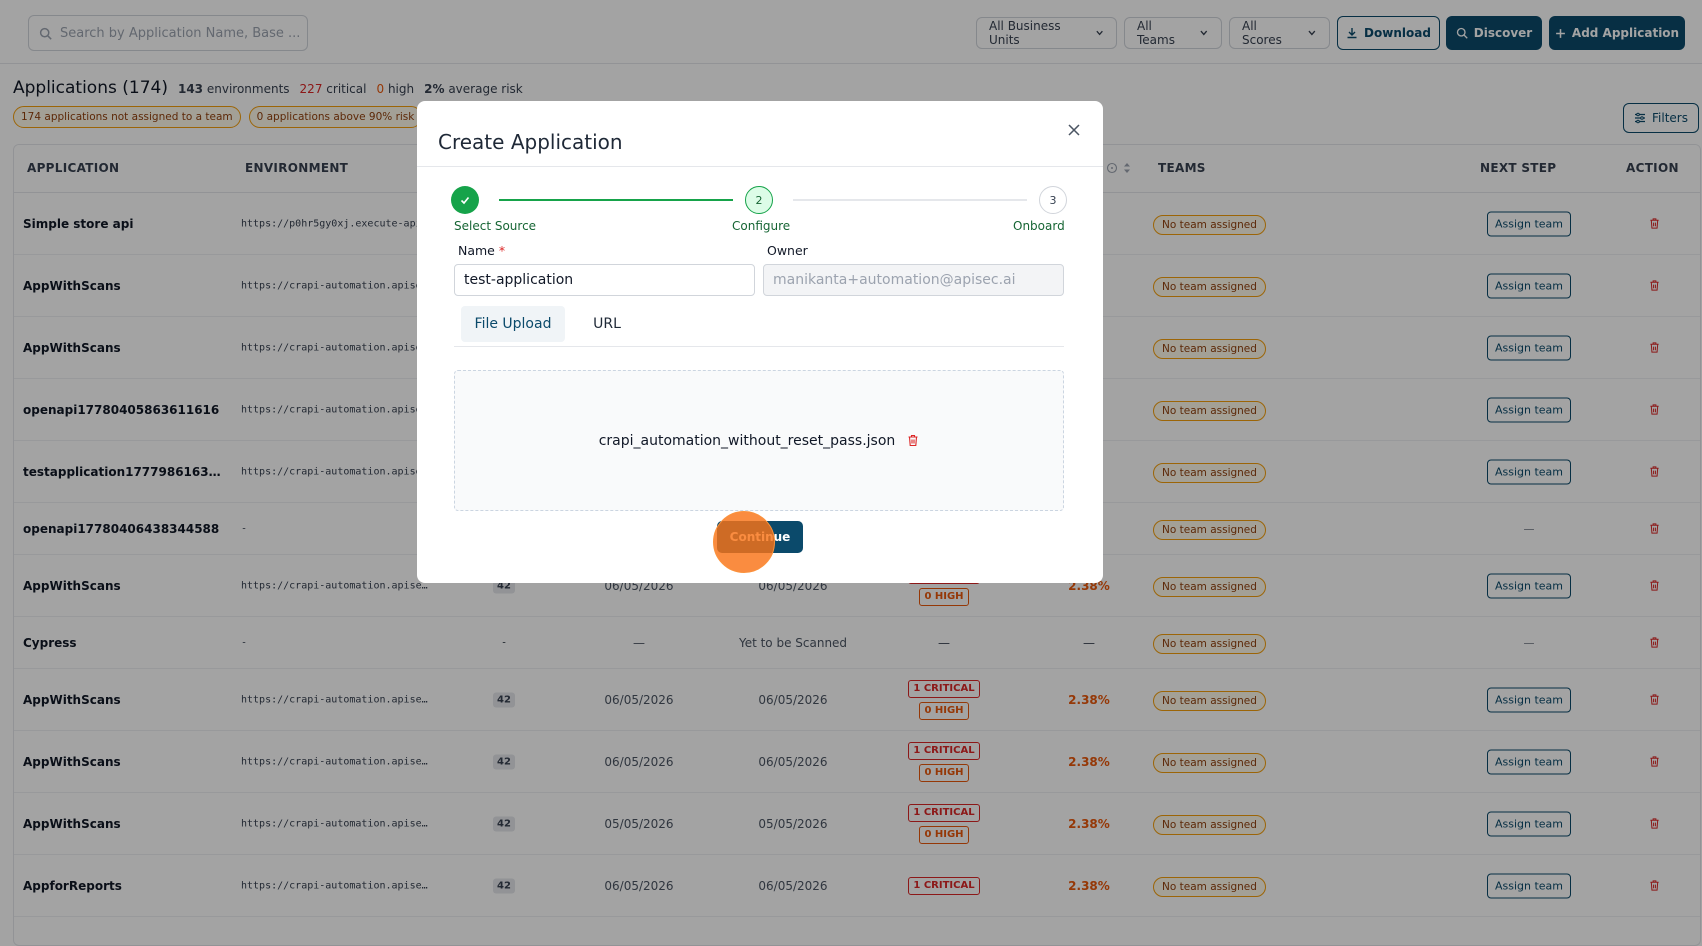  I want to click on modal-divider, so click(760, 166).